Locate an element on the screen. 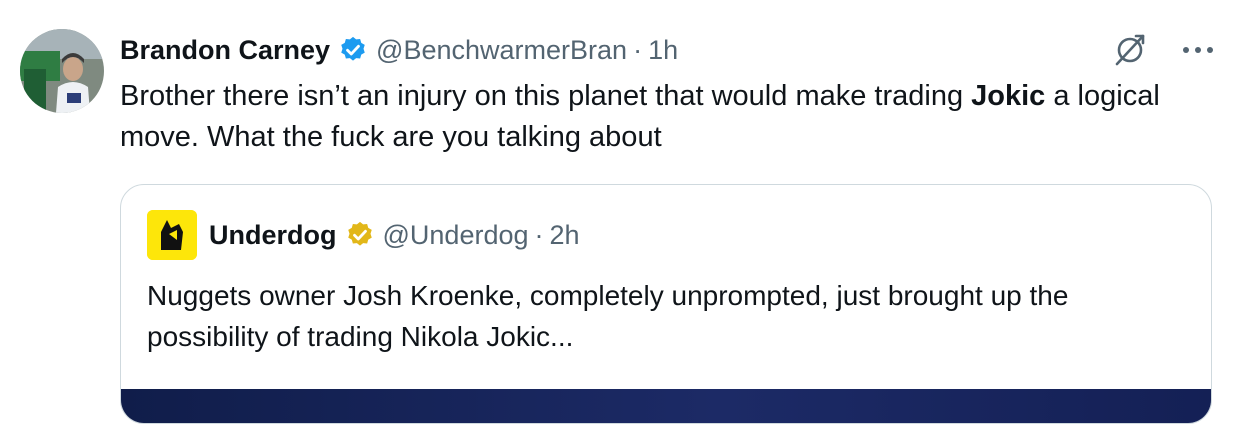 The height and width of the screenshot is (424, 1242). quoted-author-avatar is located at coordinates (172, 235).